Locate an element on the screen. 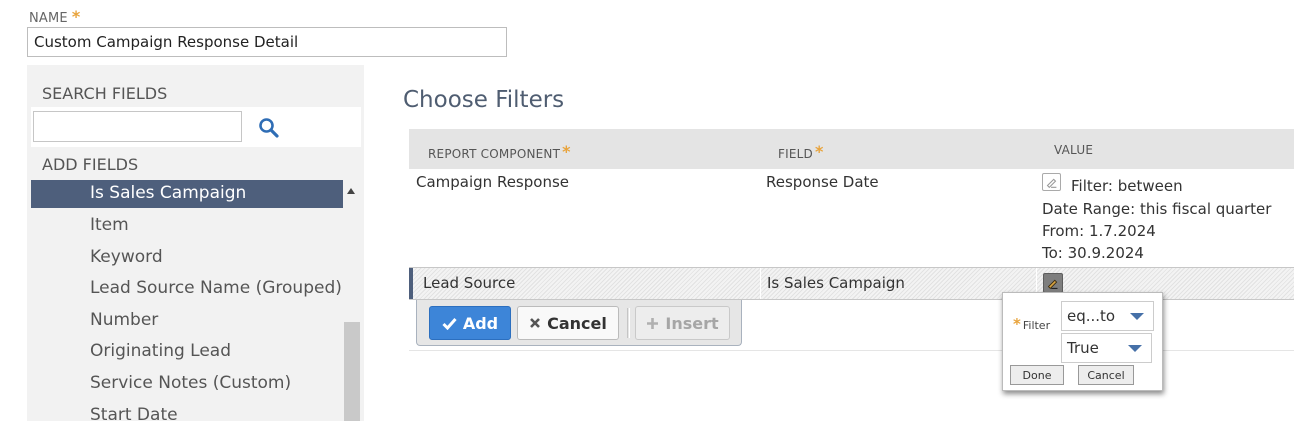  column-header-value: VALUE is located at coordinates (1074, 150).